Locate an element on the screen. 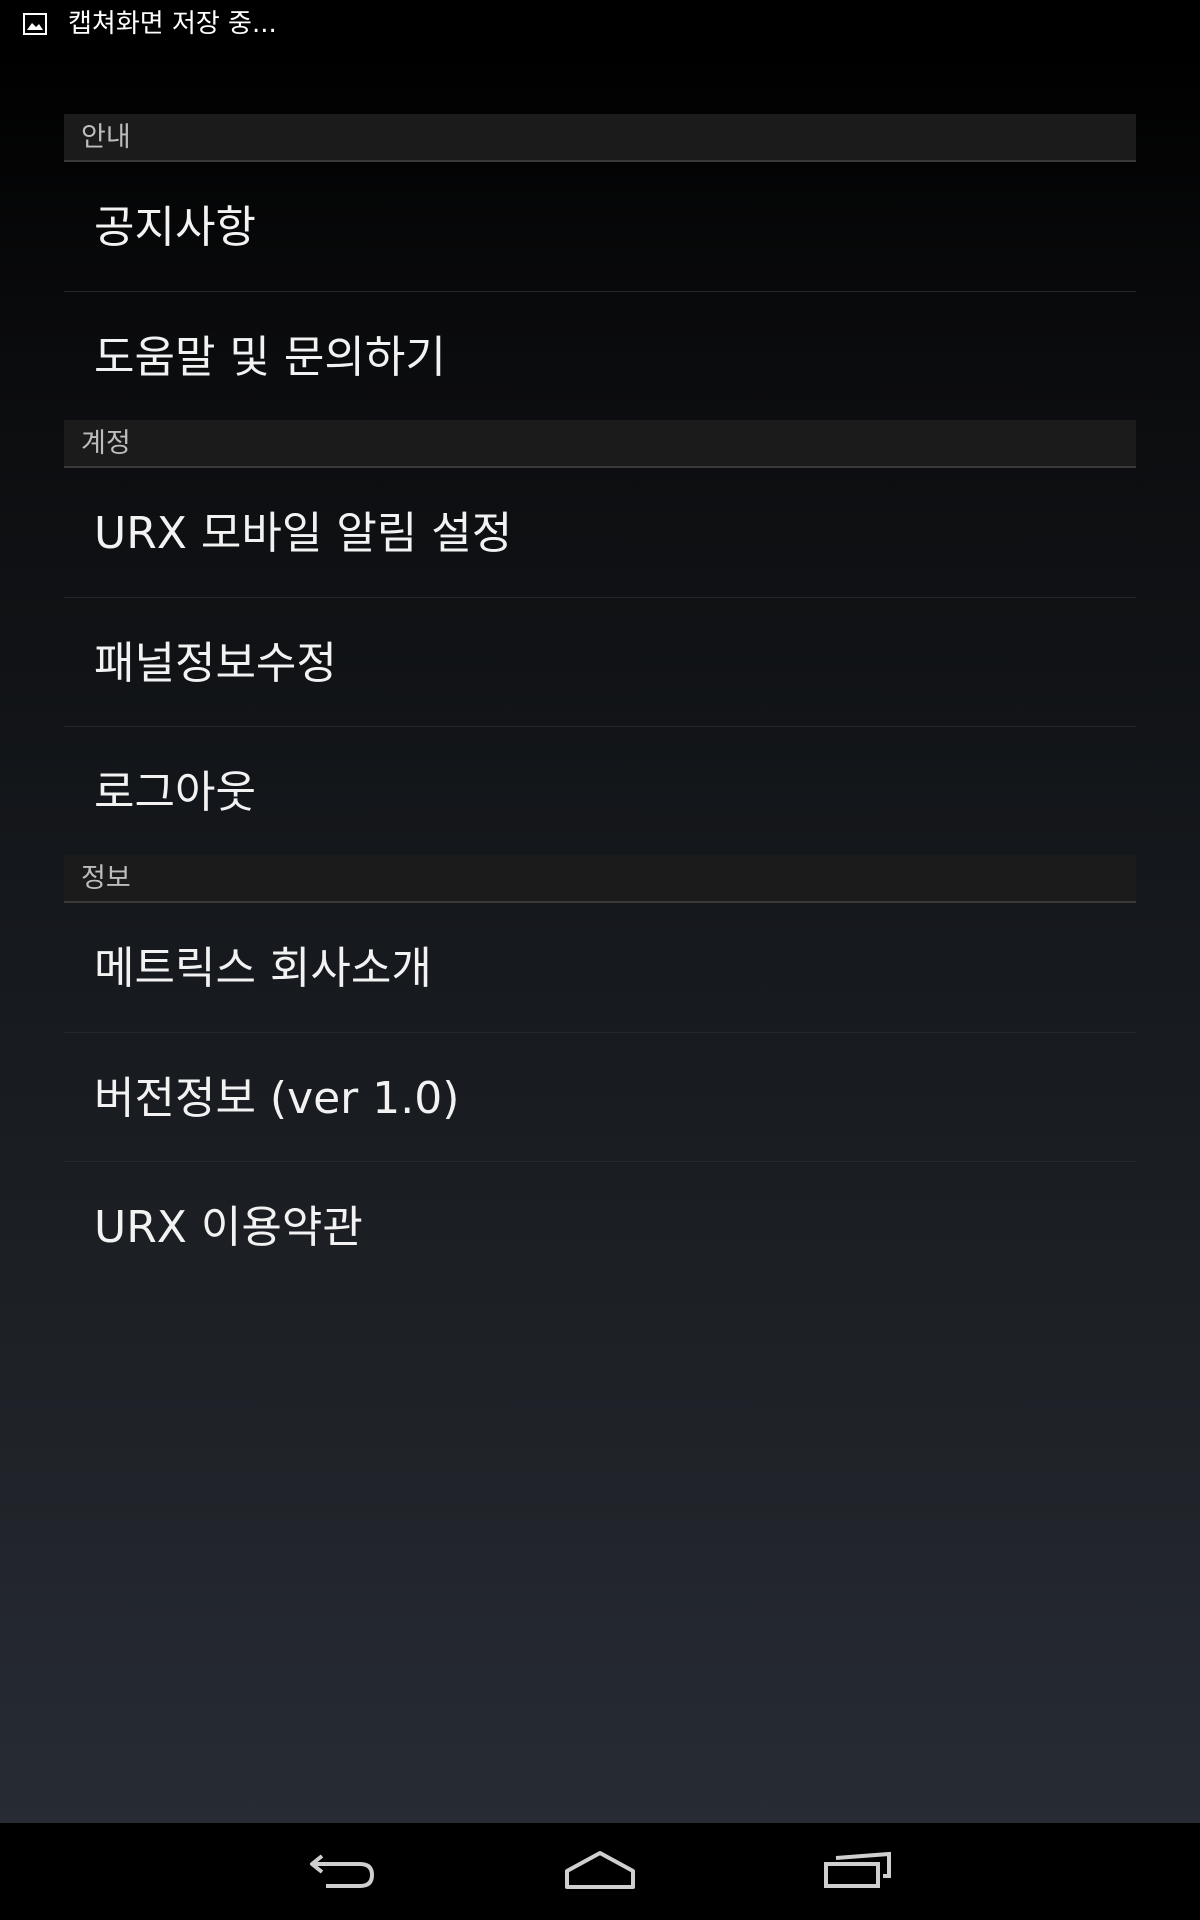  section-header-info: 정보 is located at coordinates (600, 879).